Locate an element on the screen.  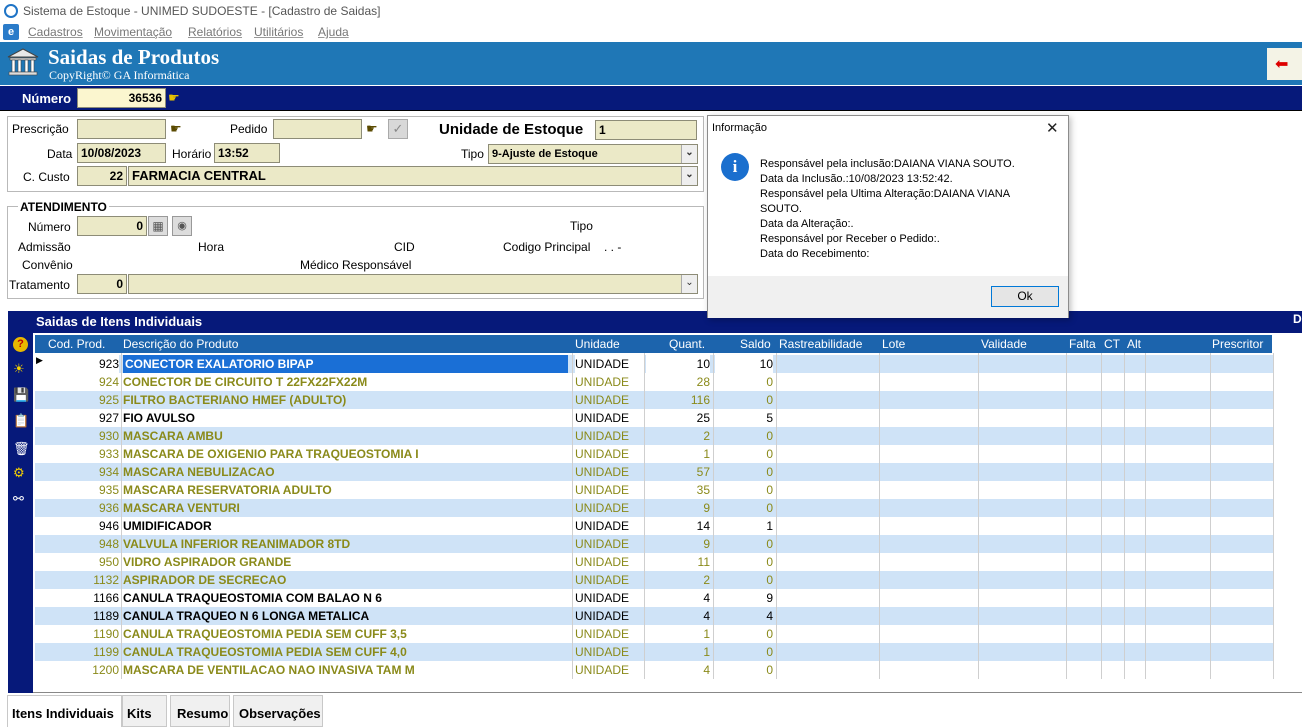
tipo-select: 9-Ajuste de Estoque ⌄ is located at coordinates (593, 154).